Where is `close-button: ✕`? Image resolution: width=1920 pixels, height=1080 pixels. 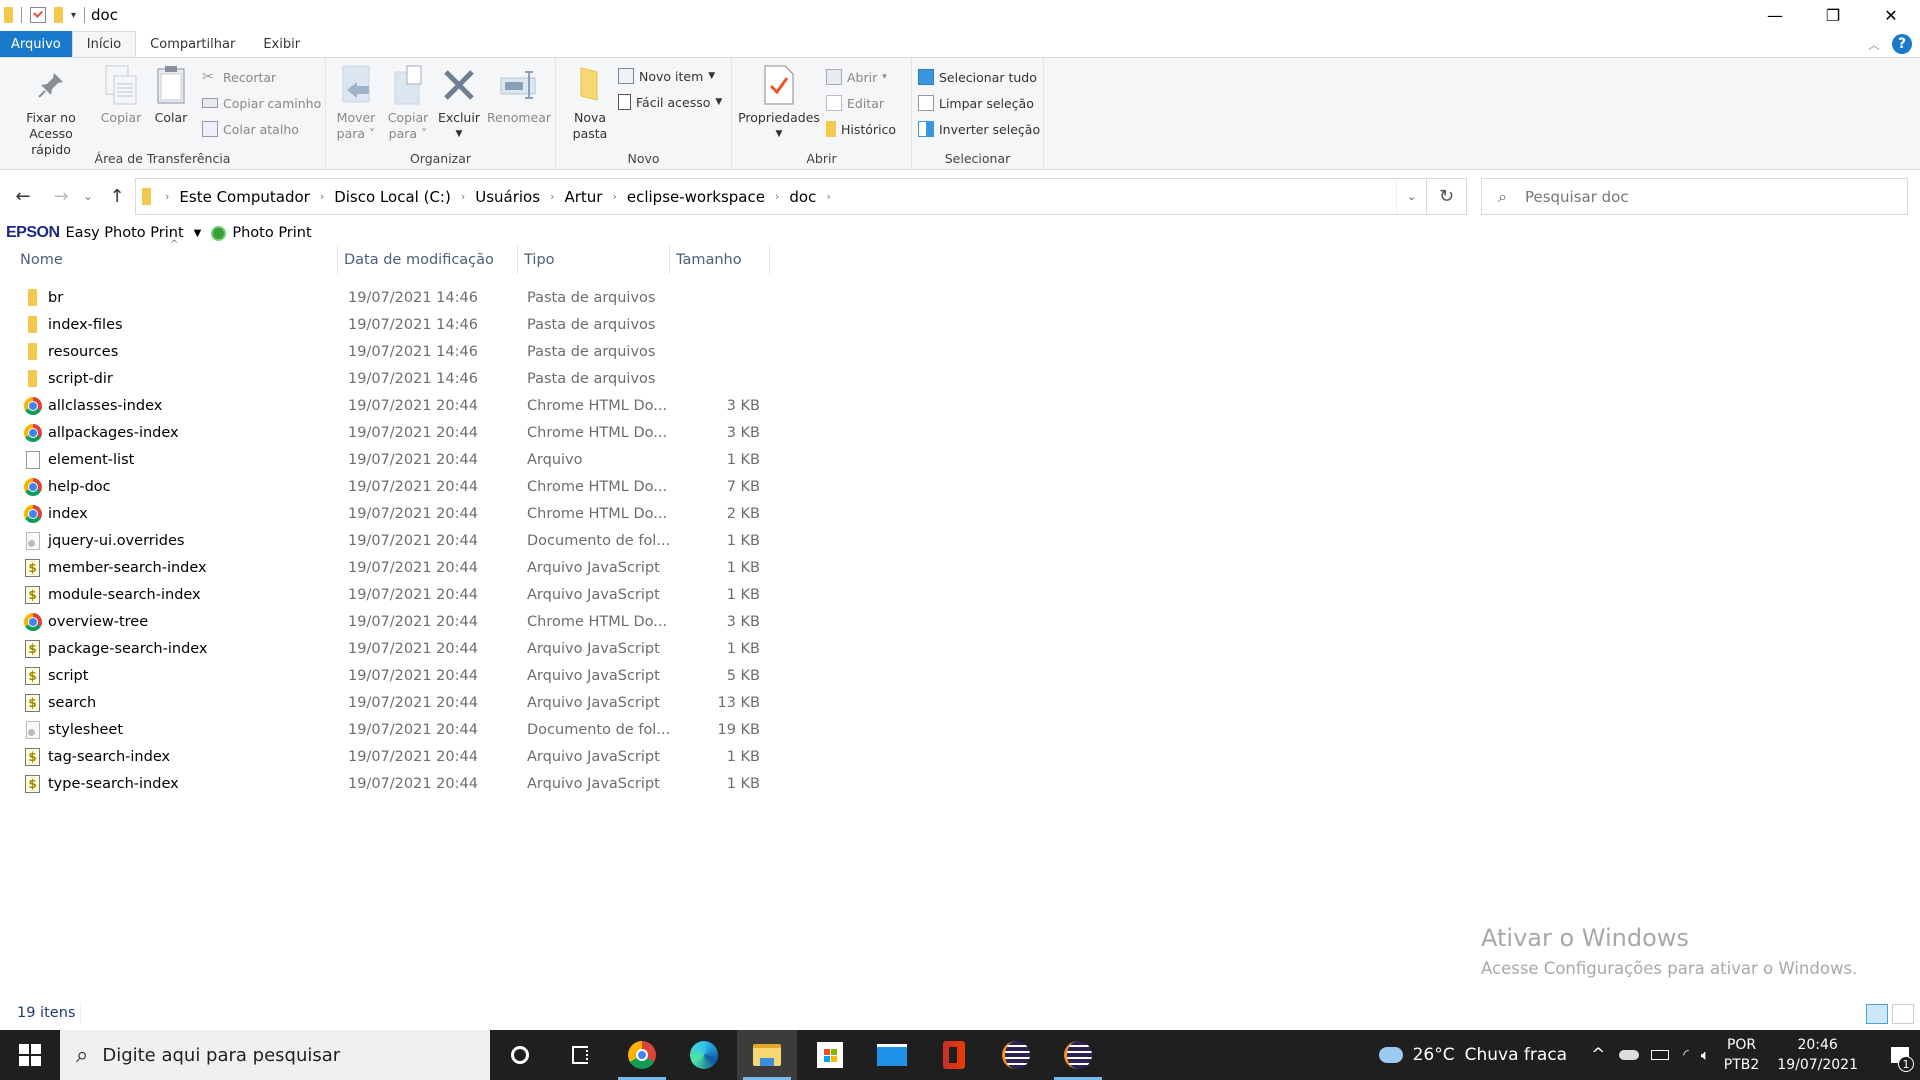 close-button: ✕ is located at coordinates (1891, 15).